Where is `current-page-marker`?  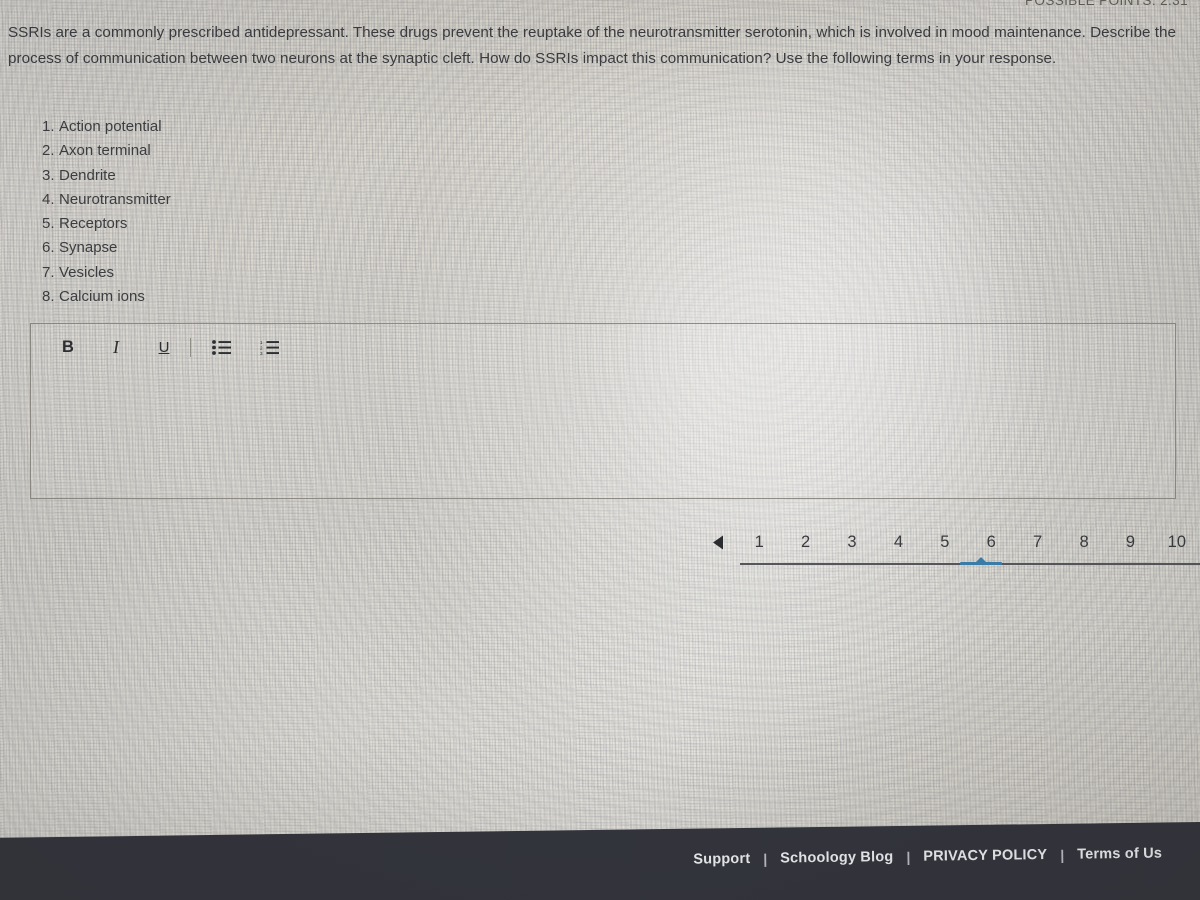 current-page-marker is located at coordinates (981, 561).